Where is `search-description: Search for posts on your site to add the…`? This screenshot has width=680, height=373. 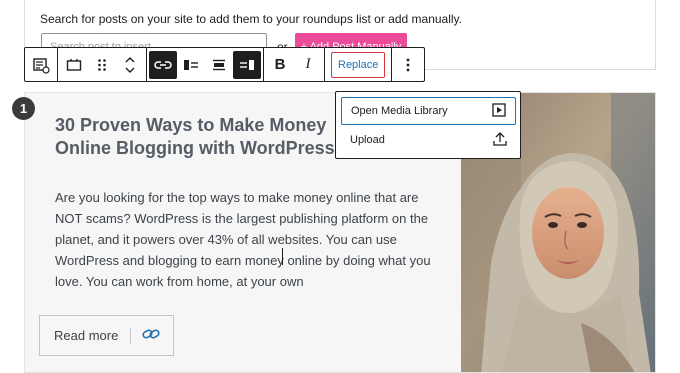
search-description: Search for posts on your site to add the… is located at coordinates (251, 19).